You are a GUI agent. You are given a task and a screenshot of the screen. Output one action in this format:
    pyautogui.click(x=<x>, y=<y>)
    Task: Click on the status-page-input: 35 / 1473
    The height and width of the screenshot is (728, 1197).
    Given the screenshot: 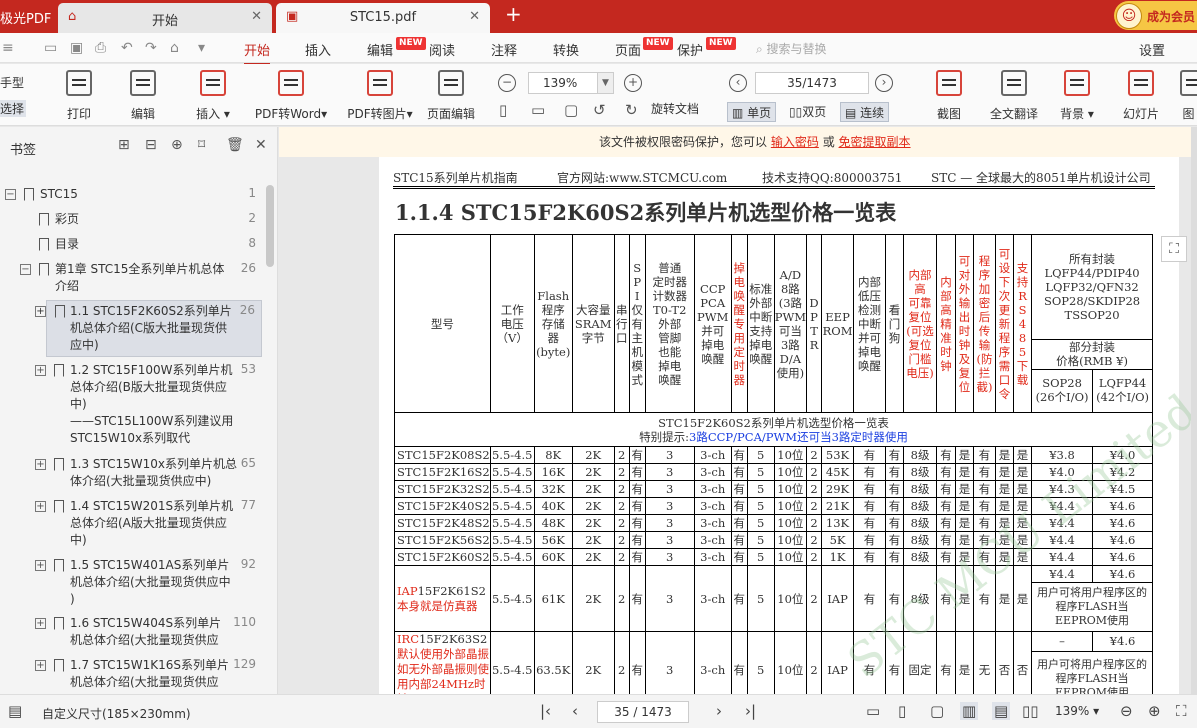 What is the action you would take?
    pyautogui.click(x=643, y=712)
    